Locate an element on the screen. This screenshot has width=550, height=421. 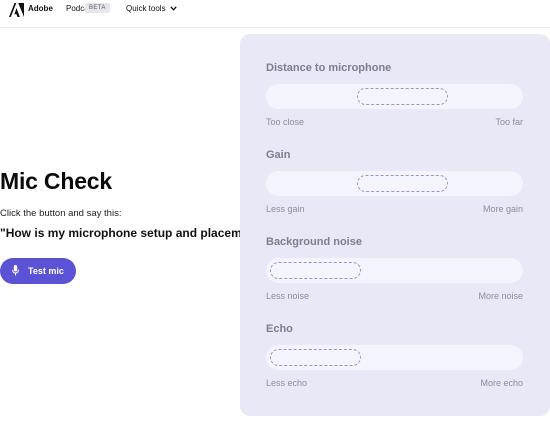
metric-high-label: More echo is located at coordinates (501, 383).